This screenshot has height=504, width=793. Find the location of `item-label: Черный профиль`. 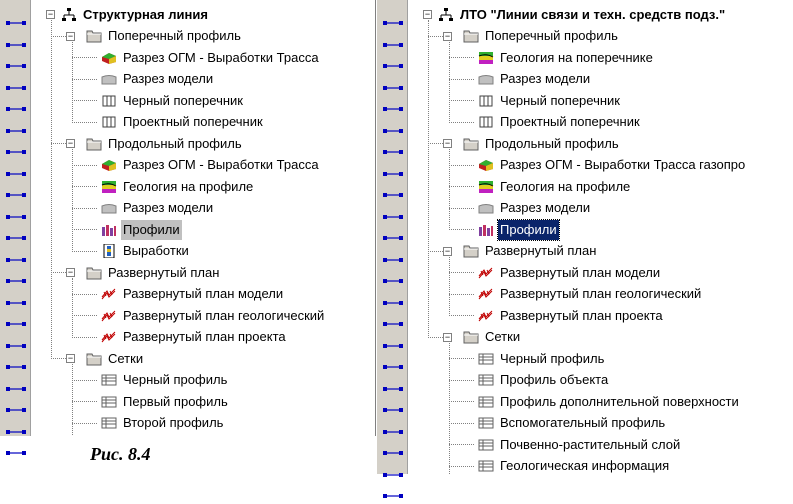

item-label: Черный профиль is located at coordinates (552, 358).